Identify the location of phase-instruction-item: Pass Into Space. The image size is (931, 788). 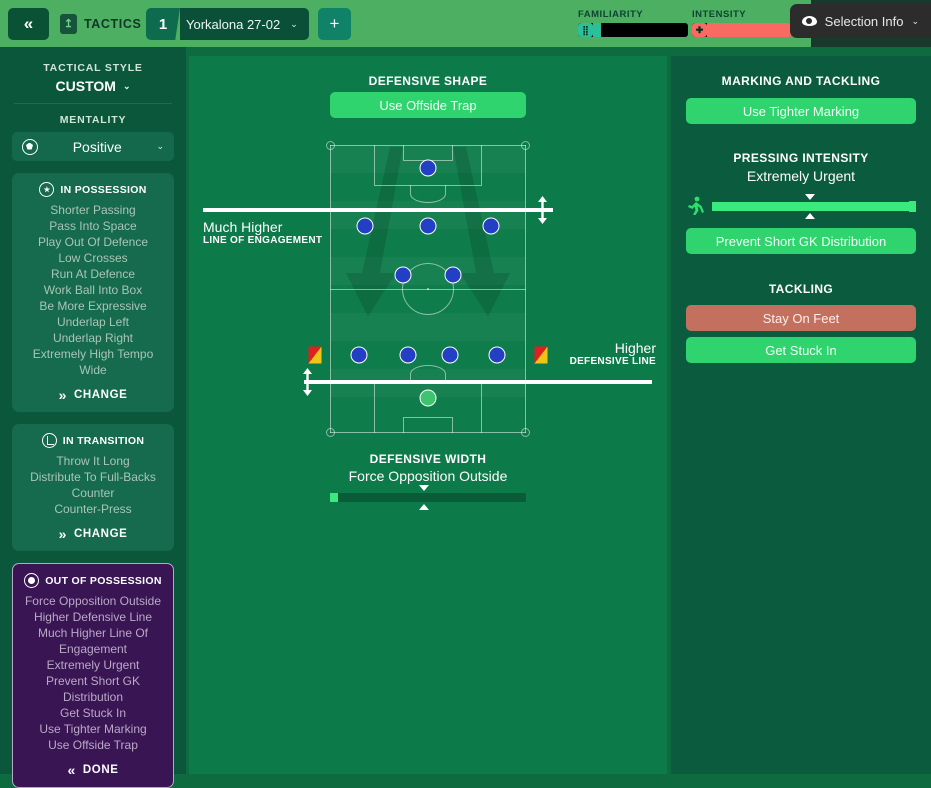
(93, 226).